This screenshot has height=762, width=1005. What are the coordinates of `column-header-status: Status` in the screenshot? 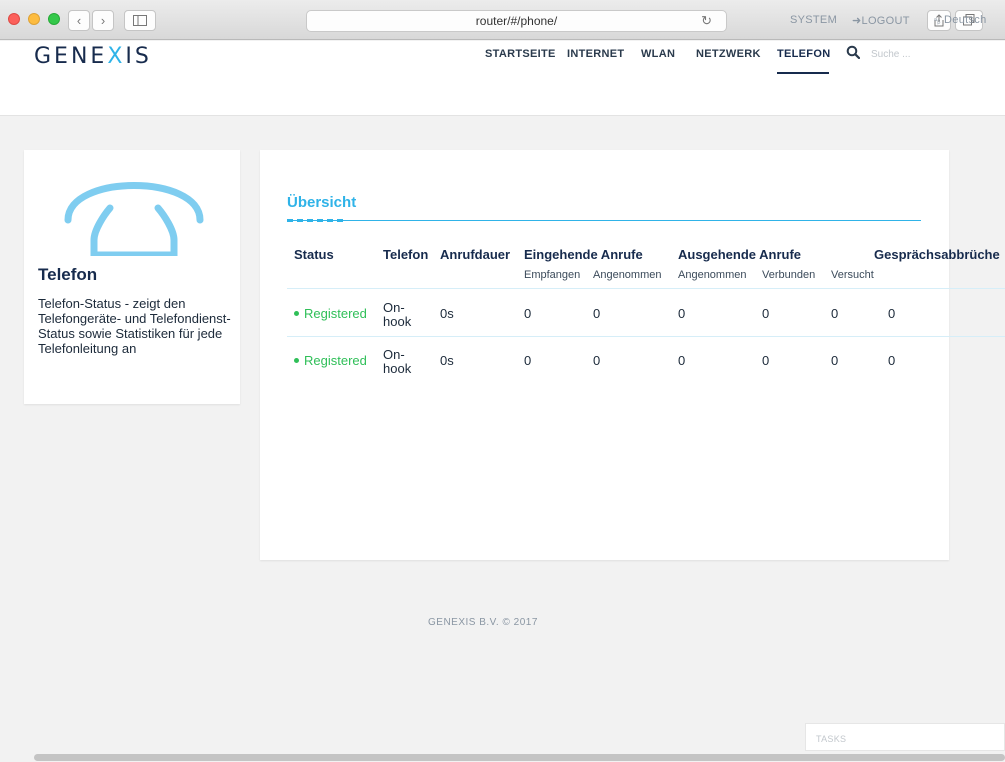 It's located at (314, 254).